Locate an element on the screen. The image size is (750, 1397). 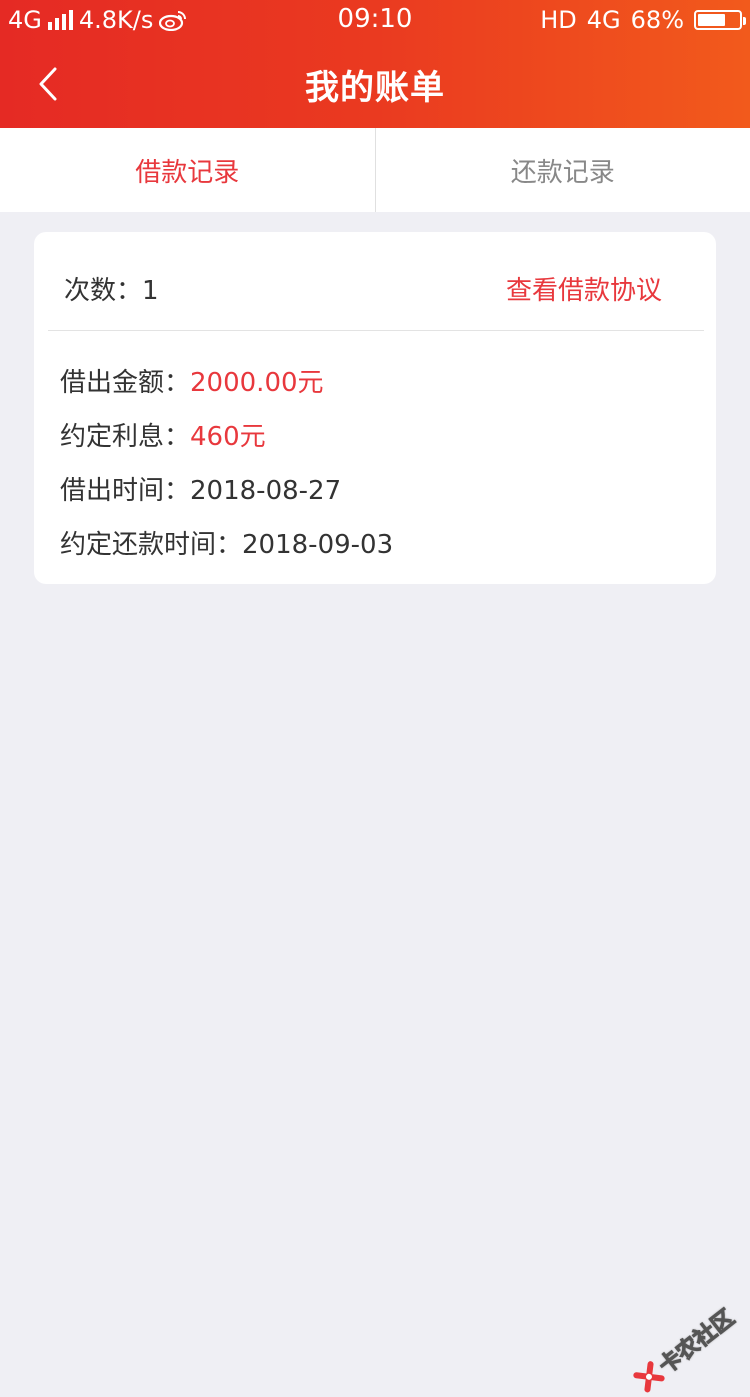
interest-value: 460元 is located at coordinates (228, 437).